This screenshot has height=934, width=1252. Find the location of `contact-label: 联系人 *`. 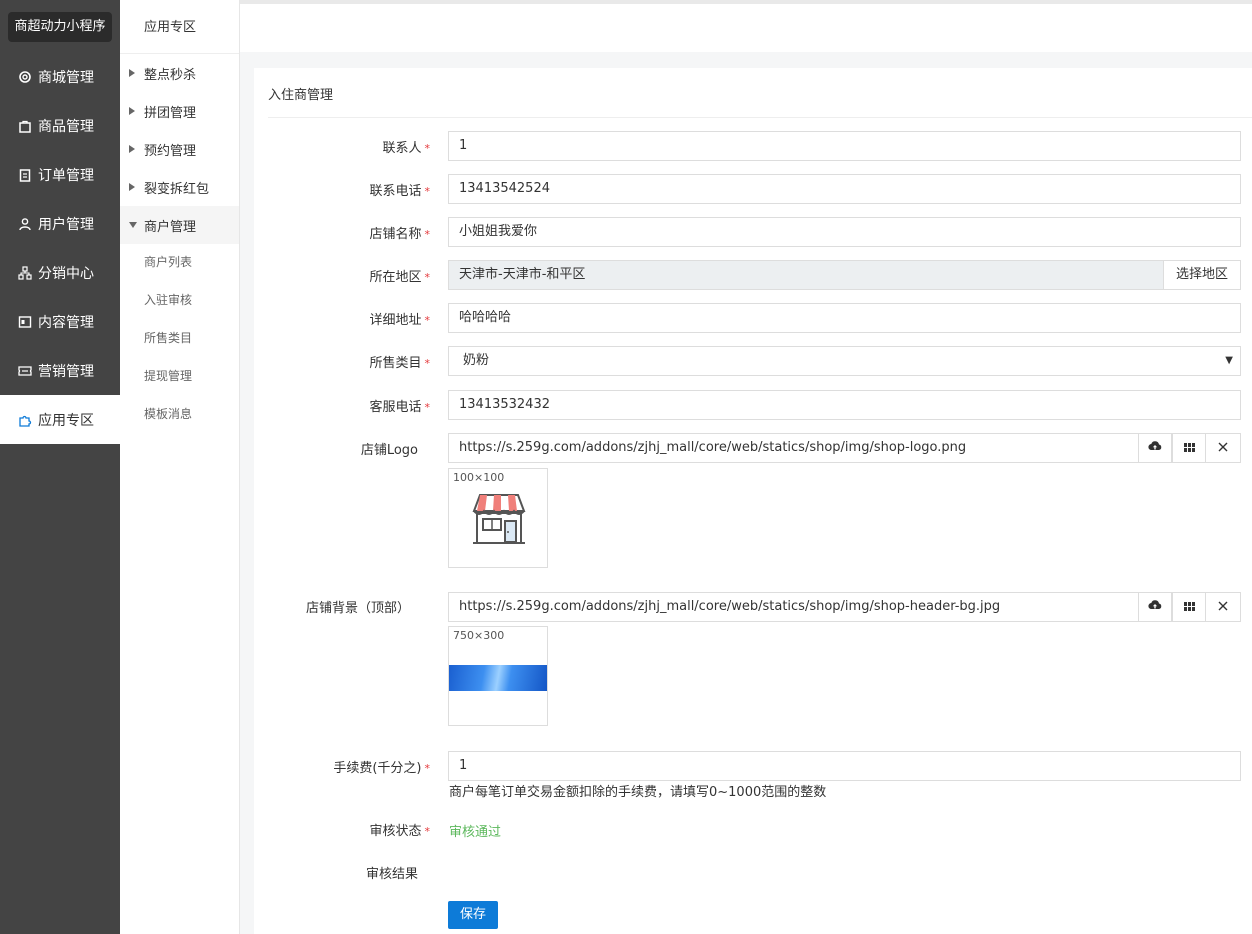

contact-label: 联系人 * is located at coordinates (406, 148).